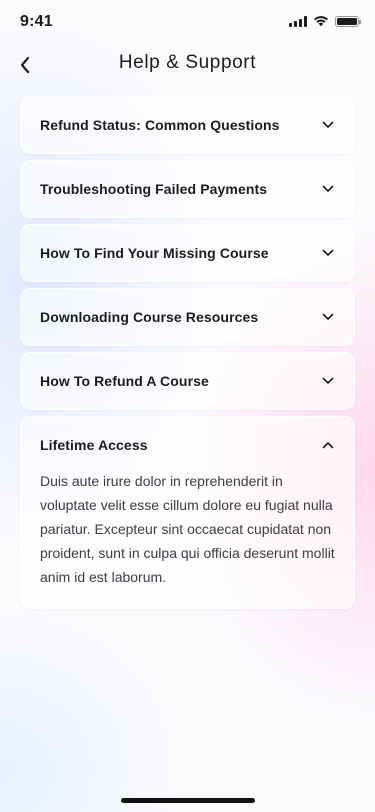 This screenshot has width=375, height=812. Describe the element at coordinates (36, 21) in the screenshot. I see `status-time: 9:41` at that location.